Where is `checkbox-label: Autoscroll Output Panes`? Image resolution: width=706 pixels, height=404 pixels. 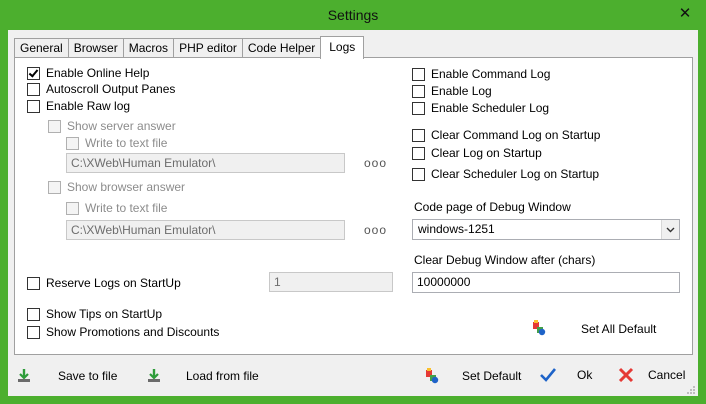
checkbox-label: Autoscroll Output Panes is located at coordinates (111, 89).